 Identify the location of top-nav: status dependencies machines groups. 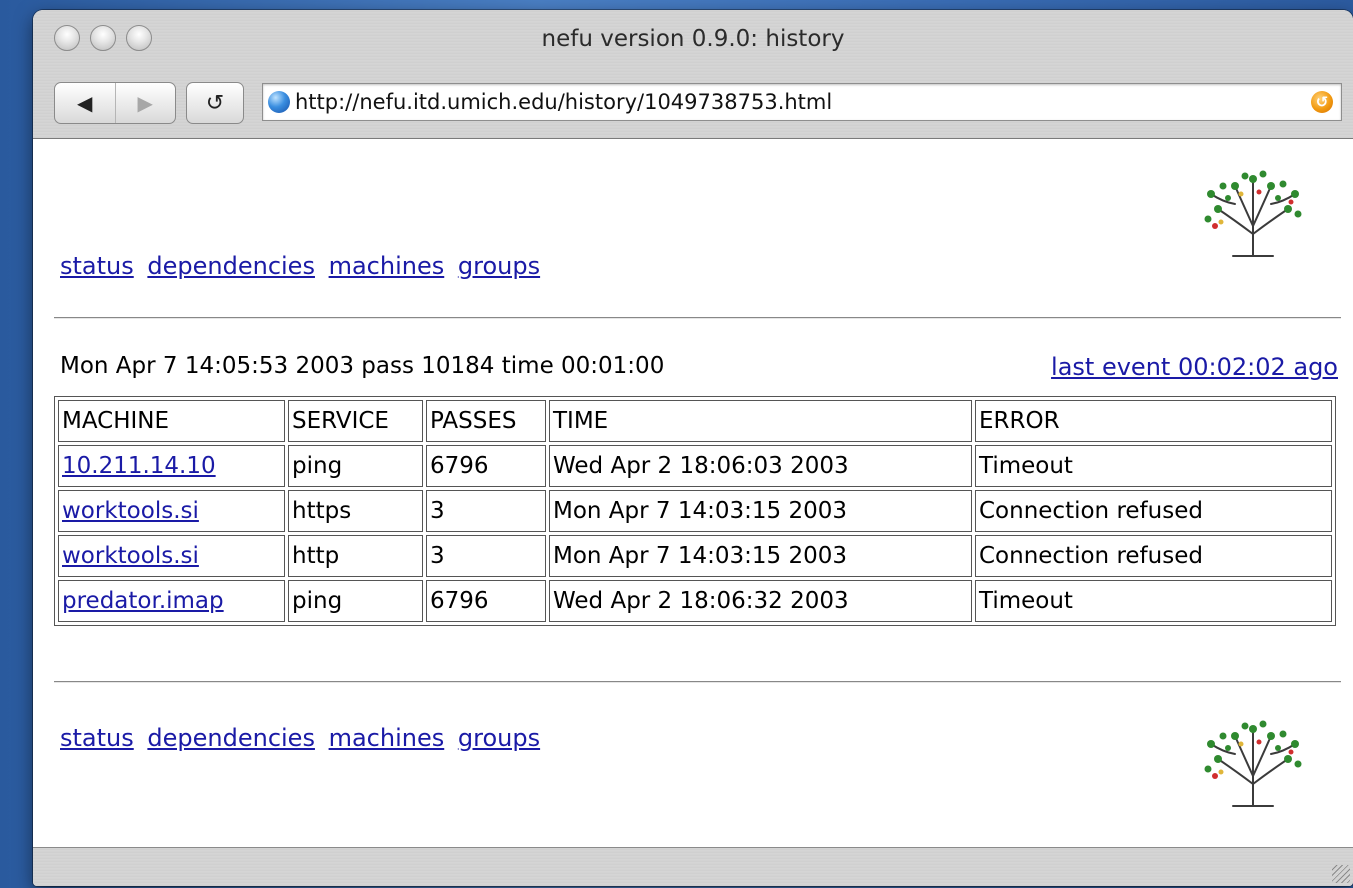
(303, 266).